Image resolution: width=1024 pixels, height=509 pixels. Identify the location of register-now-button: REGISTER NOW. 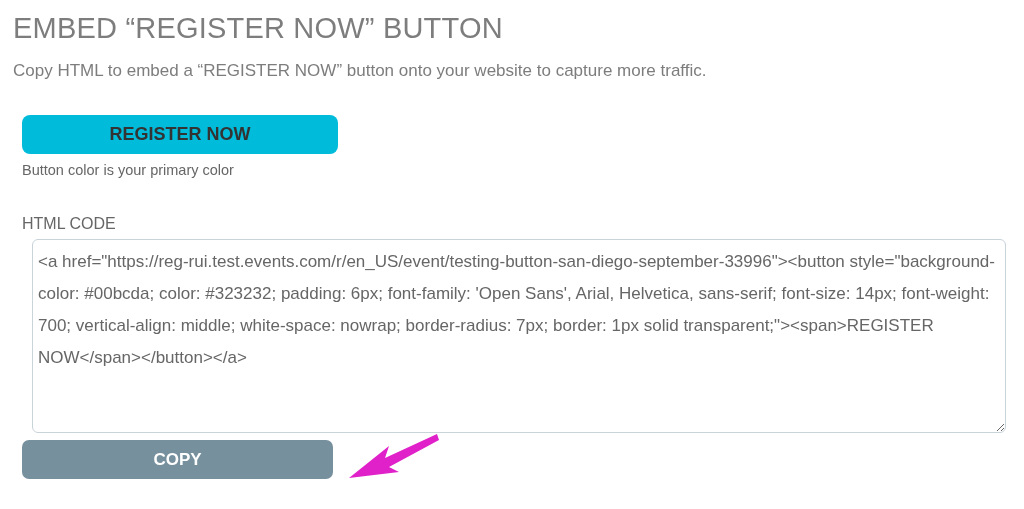
(180, 134).